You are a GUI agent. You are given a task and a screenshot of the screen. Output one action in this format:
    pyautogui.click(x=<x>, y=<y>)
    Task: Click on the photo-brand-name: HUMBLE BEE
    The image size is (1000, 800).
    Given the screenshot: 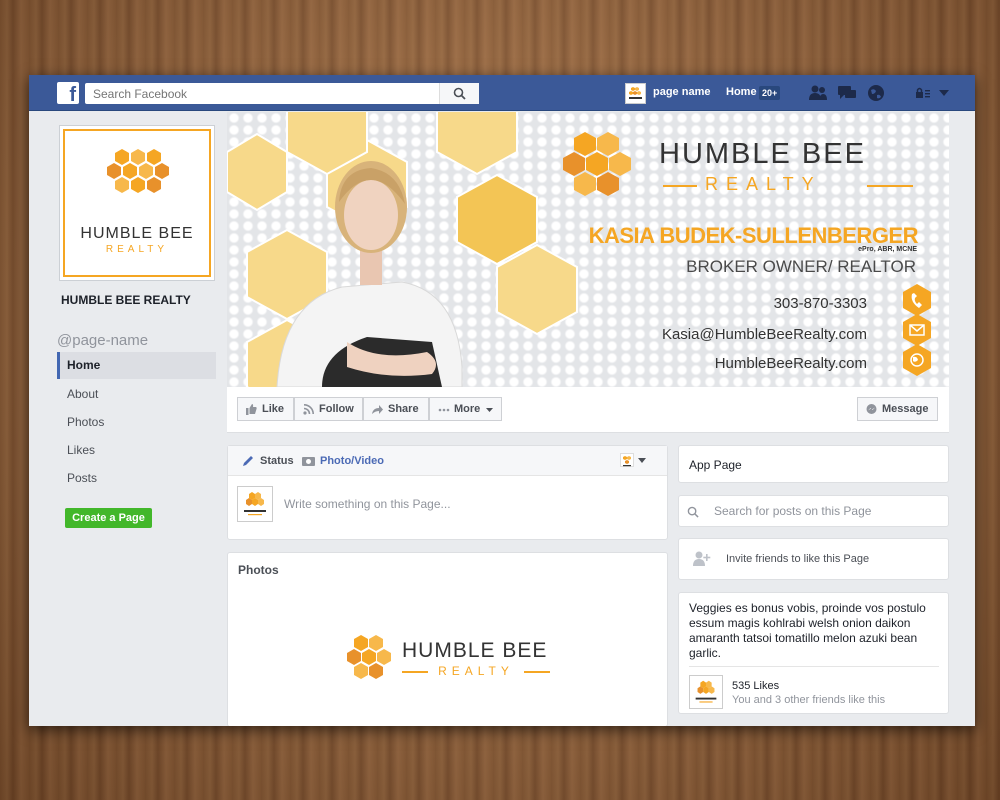 What is the action you would take?
    pyautogui.click(x=475, y=650)
    